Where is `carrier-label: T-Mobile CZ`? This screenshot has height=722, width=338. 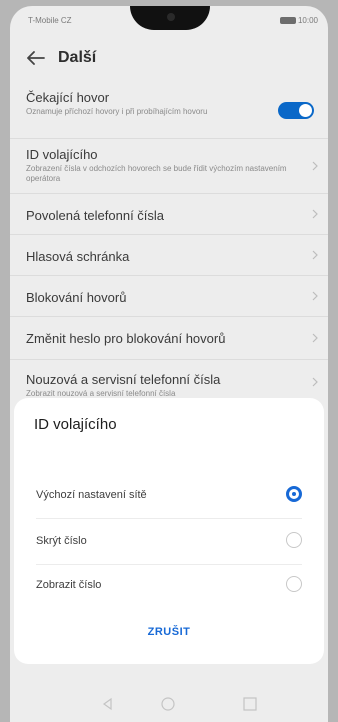 carrier-label: T-Mobile CZ is located at coordinates (50, 20).